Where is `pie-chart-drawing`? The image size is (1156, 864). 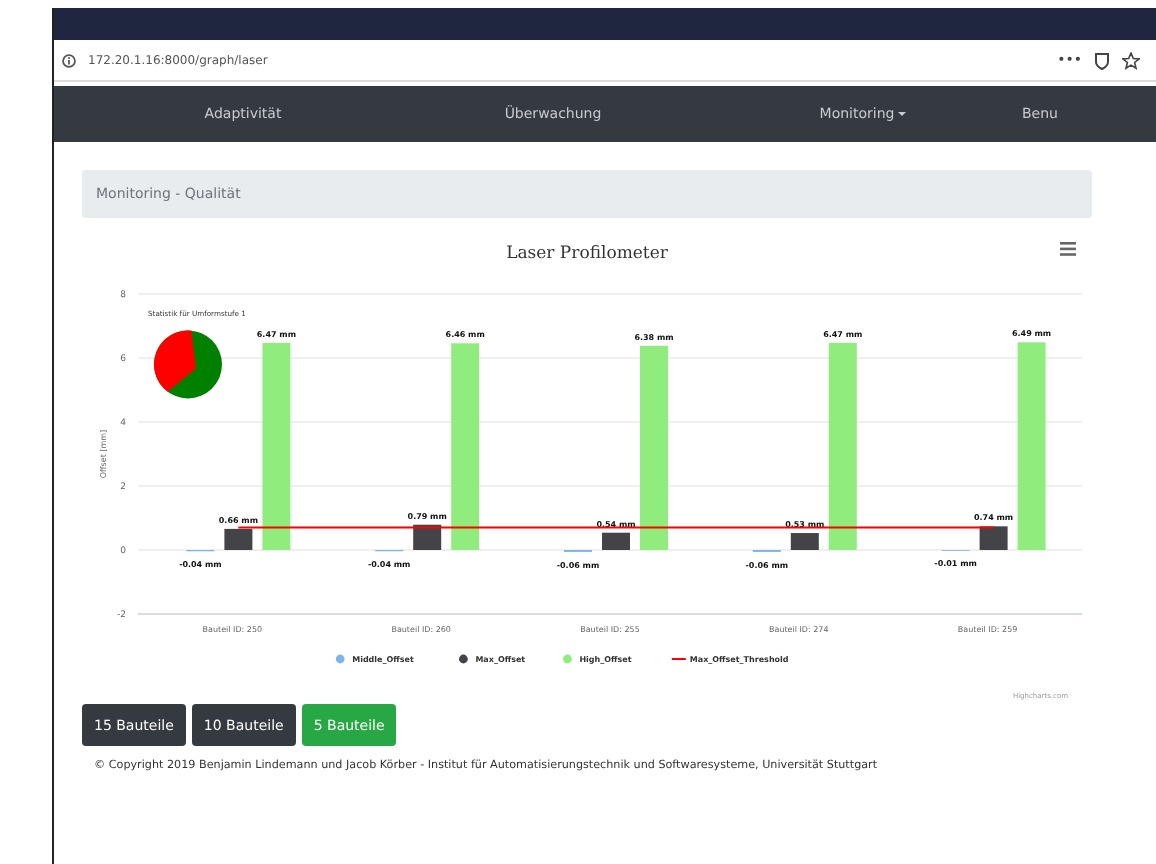 pie-chart-drawing is located at coordinates (188, 364).